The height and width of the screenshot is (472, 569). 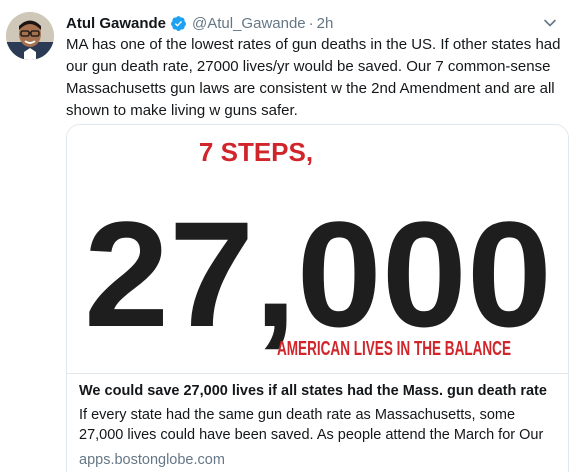 I want to click on tweet-timestamp: 2h, so click(x=325, y=23).